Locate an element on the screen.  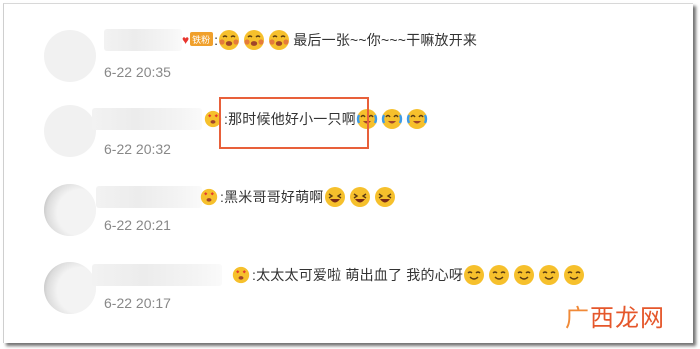
comment-time: 6-22 20:17 is located at coordinates (137, 303).